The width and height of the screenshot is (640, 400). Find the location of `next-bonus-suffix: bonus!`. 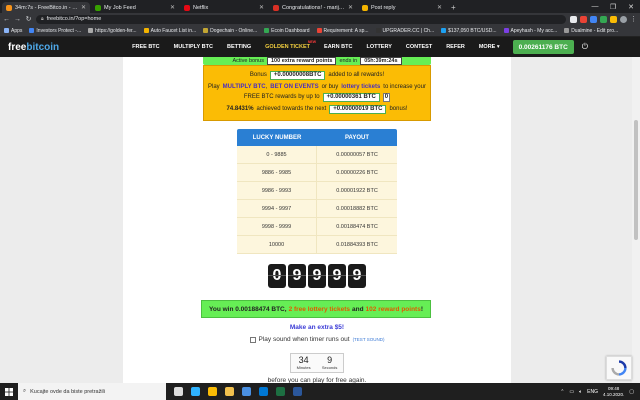

next-bonus-suffix: bonus! is located at coordinates (398, 109).